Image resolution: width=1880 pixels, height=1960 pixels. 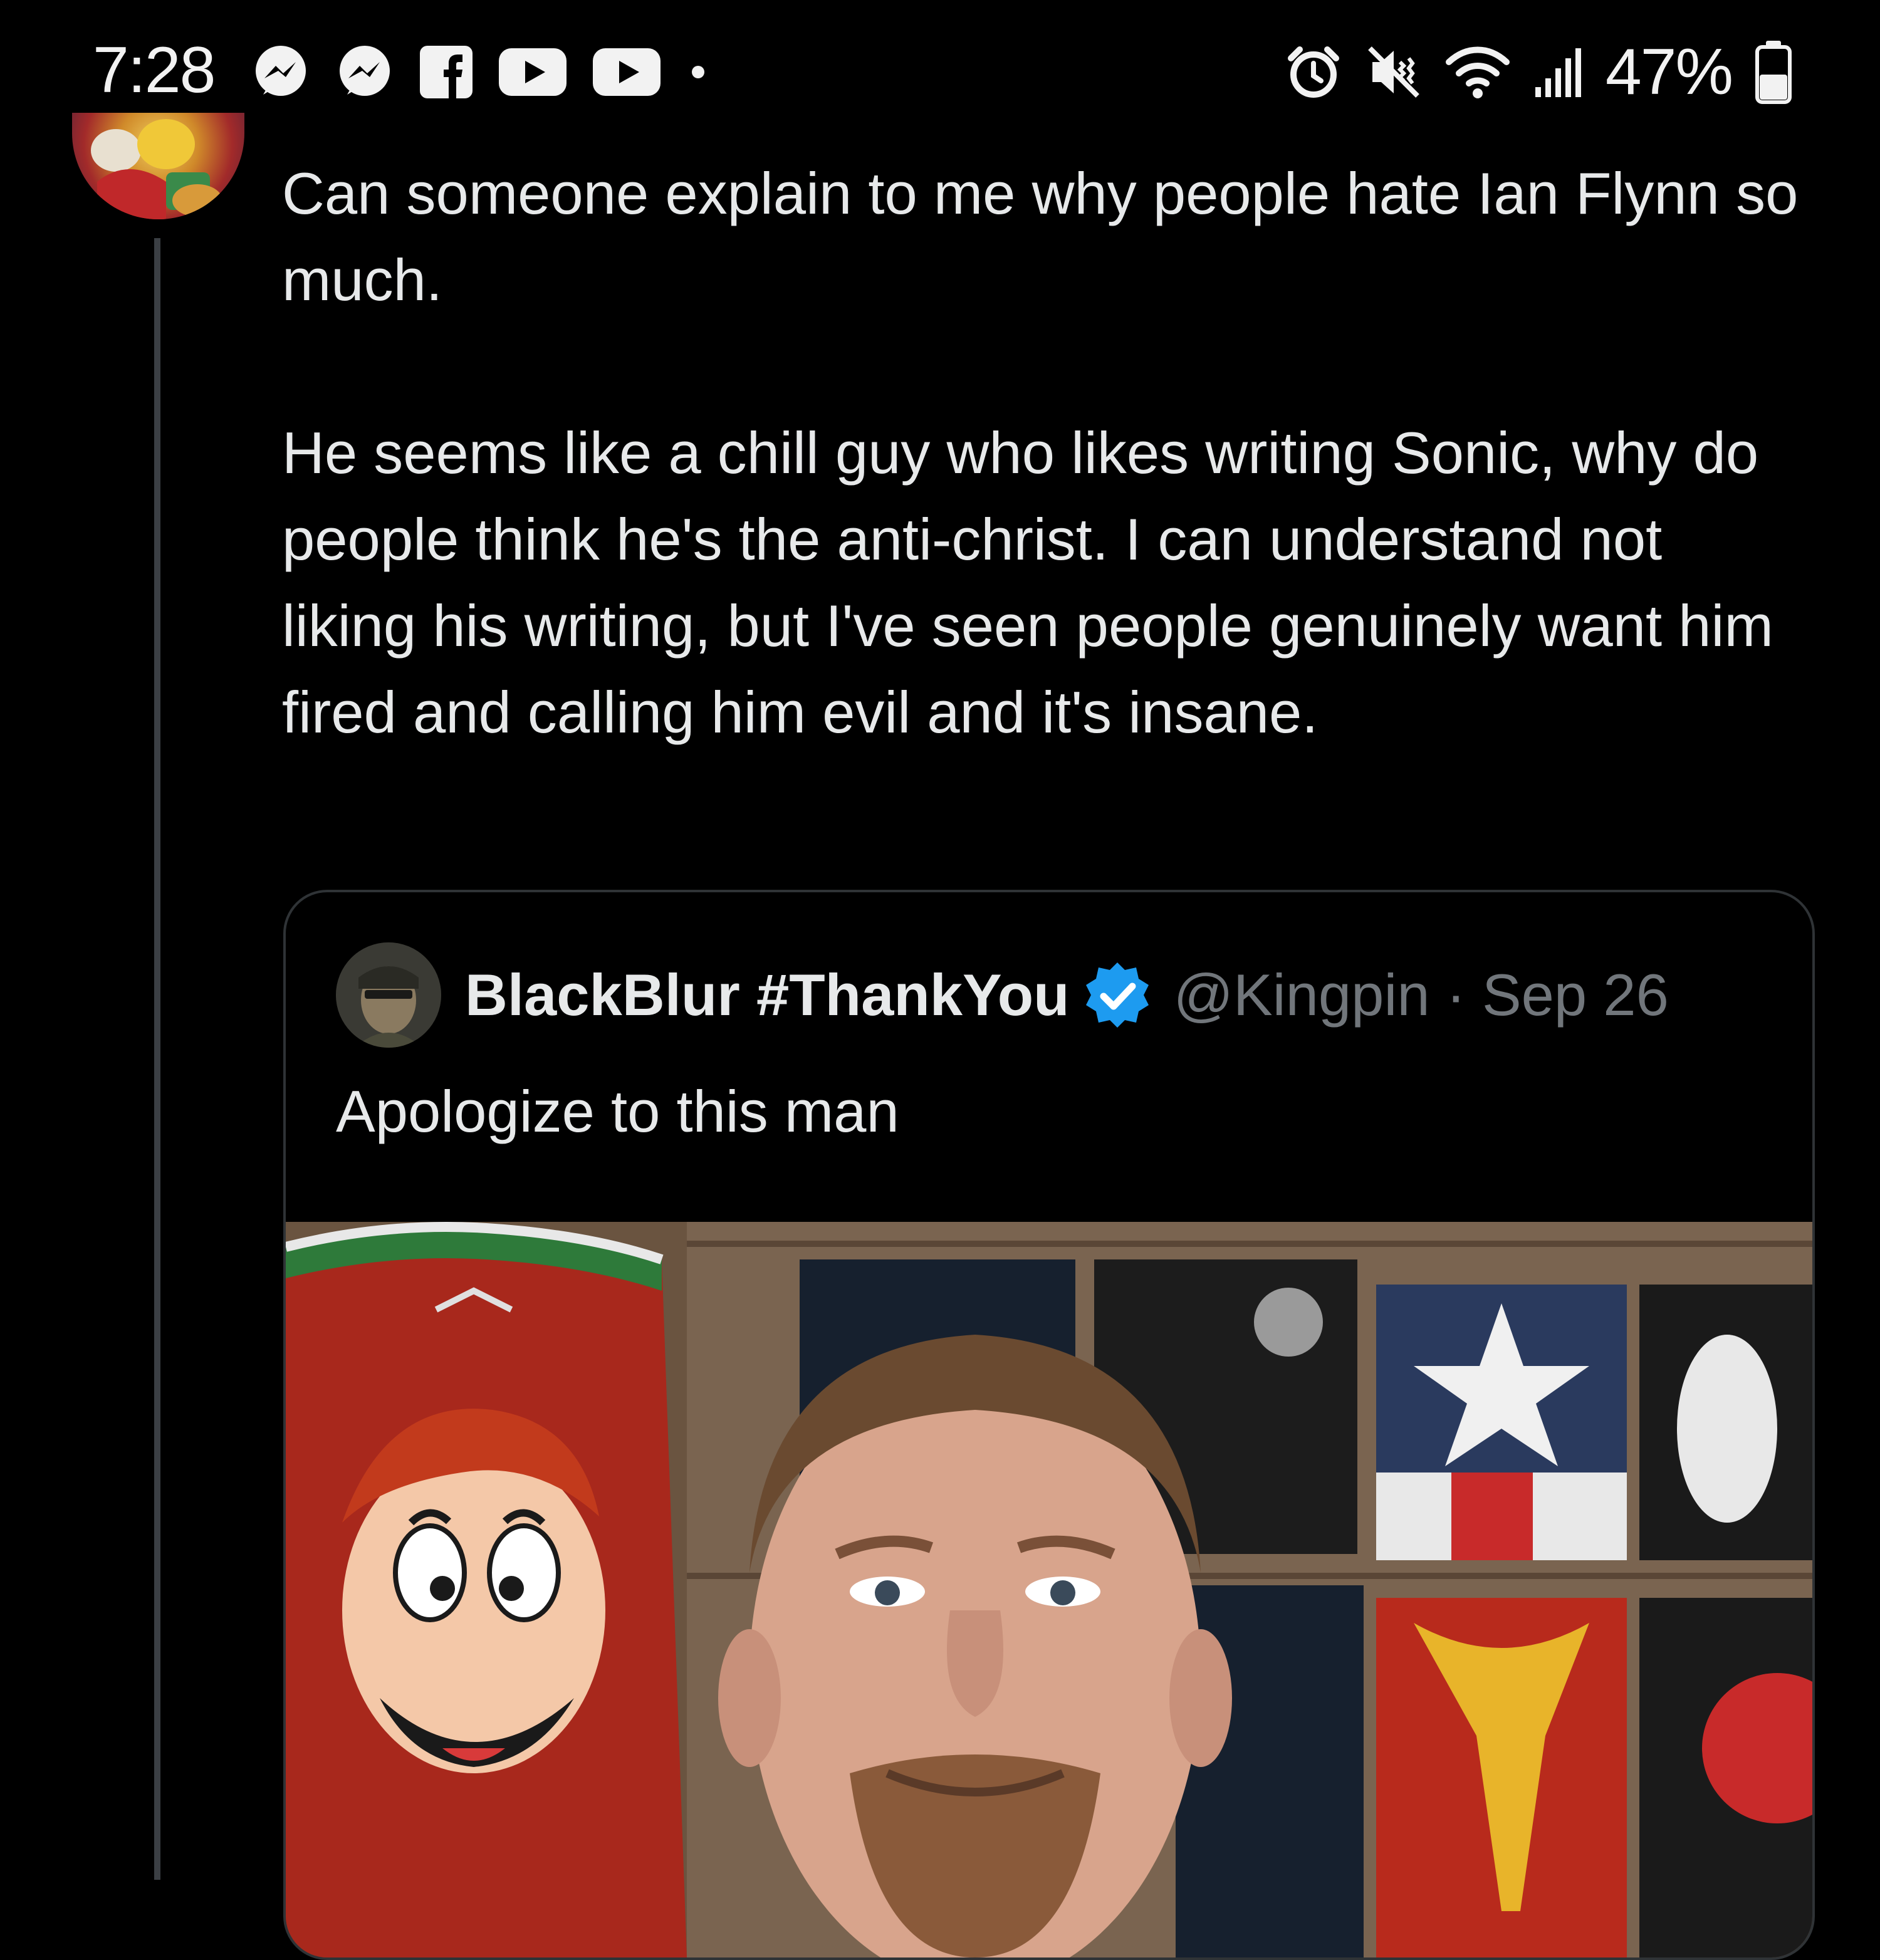 What do you see at coordinates (1774, 72) in the screenshot?
I see `battery-icon` at bounding box center [1774, 72].